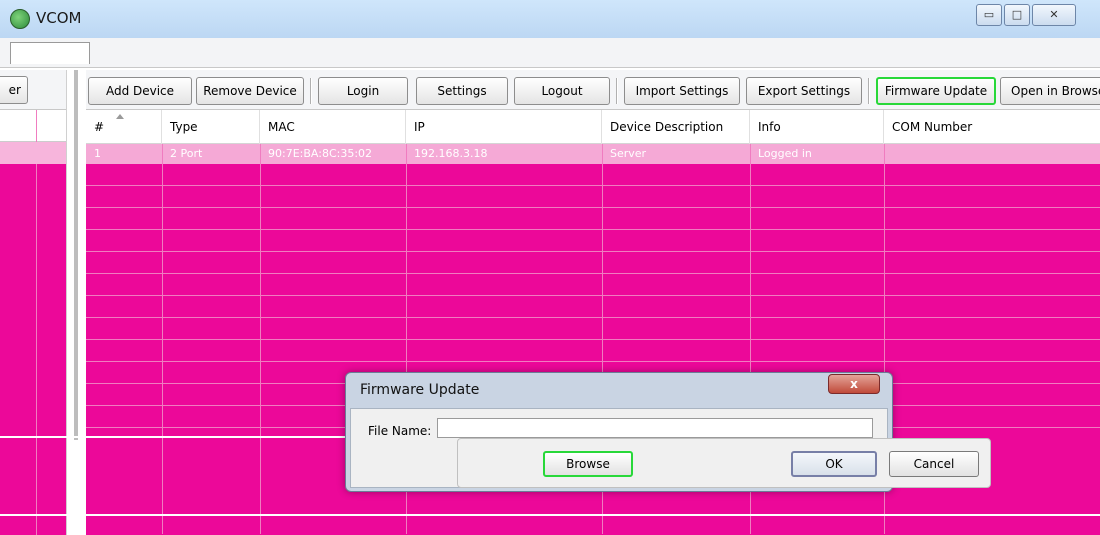 This screenshot has width=1100, height=535. Describe the element at coordinates (655, 428) in the screenshot. I see `file-name-input` at that location.